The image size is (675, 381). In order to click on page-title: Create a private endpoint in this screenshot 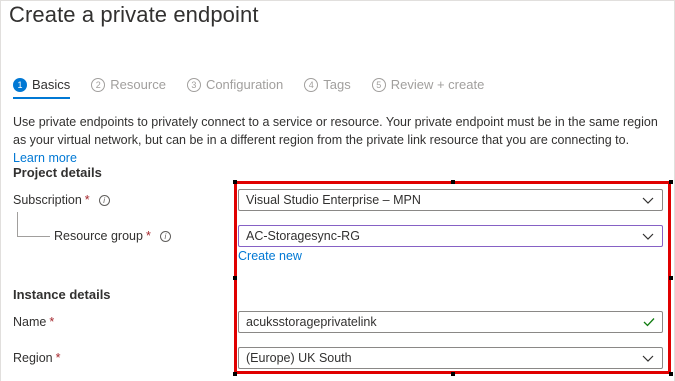, I will do `click(134, 14)`.